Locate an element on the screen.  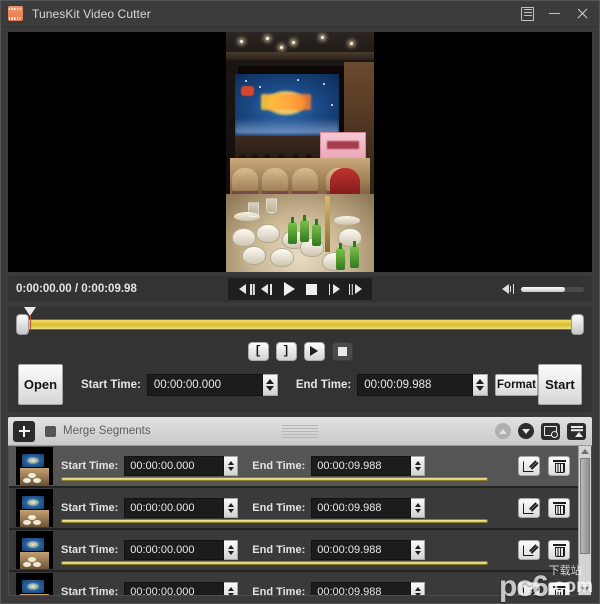
set-end-marker-button: ] is located at coordinates (286, 351).